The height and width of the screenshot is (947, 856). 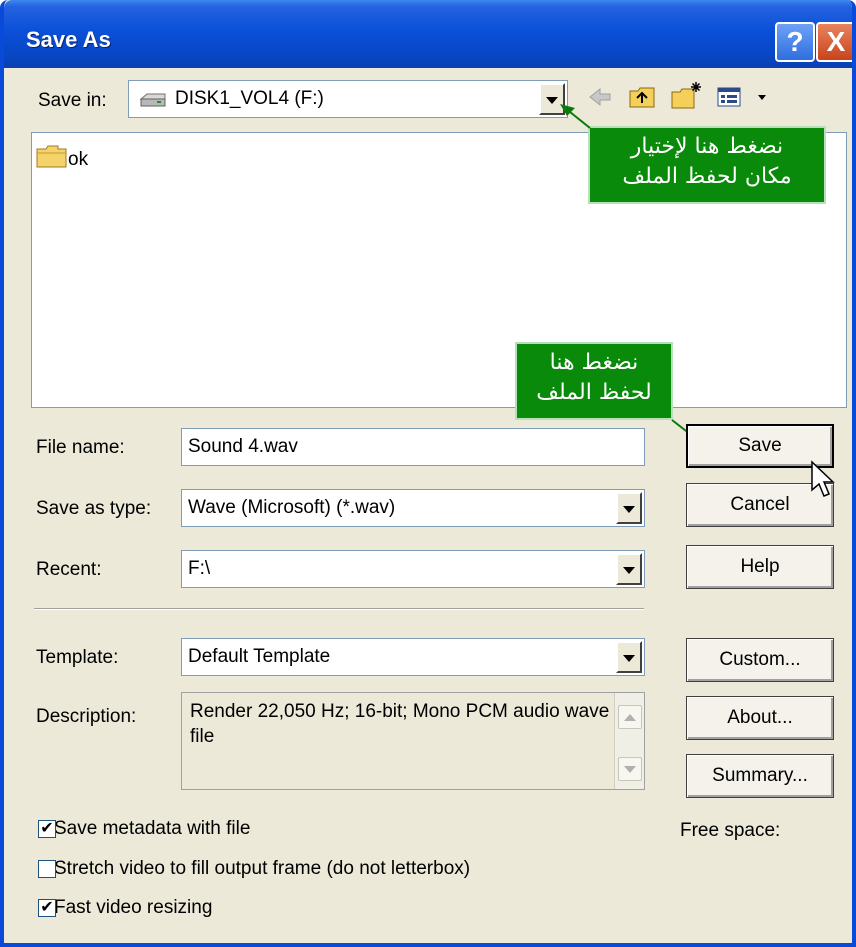 I want to click on help-button: Help, so click(x=760, y=567).